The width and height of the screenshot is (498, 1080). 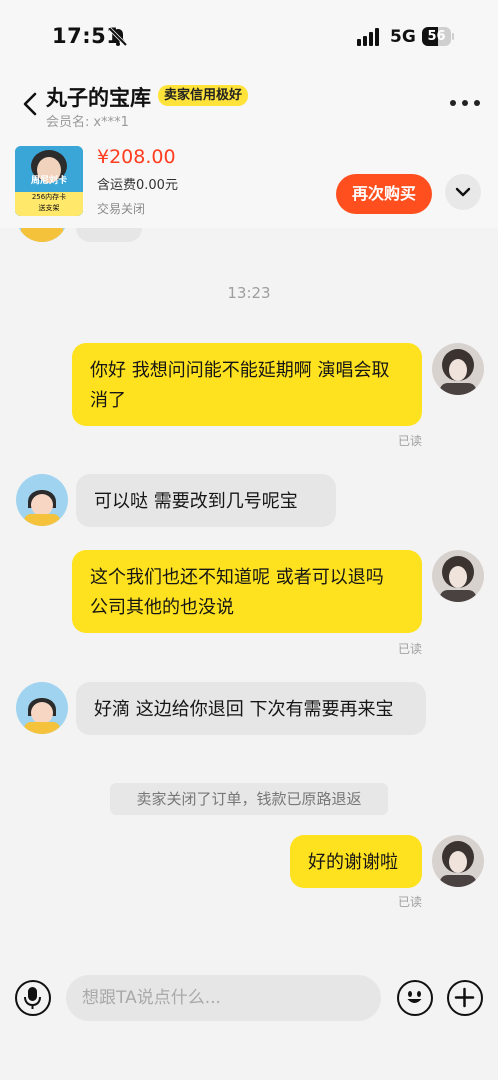 I want to click on message-input, so click(x=223, y=998).